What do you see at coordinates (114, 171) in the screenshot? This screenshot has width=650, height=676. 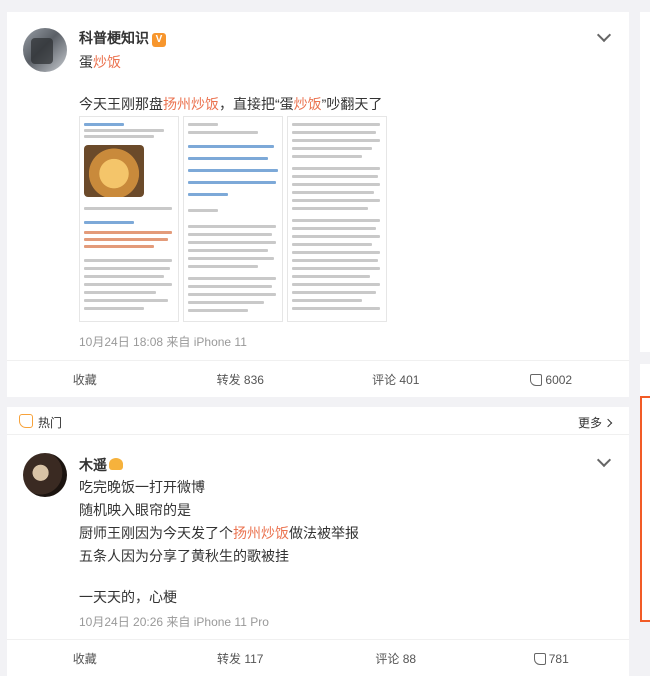 I see `fried-rice-photo` at bounding box center [114, 171].